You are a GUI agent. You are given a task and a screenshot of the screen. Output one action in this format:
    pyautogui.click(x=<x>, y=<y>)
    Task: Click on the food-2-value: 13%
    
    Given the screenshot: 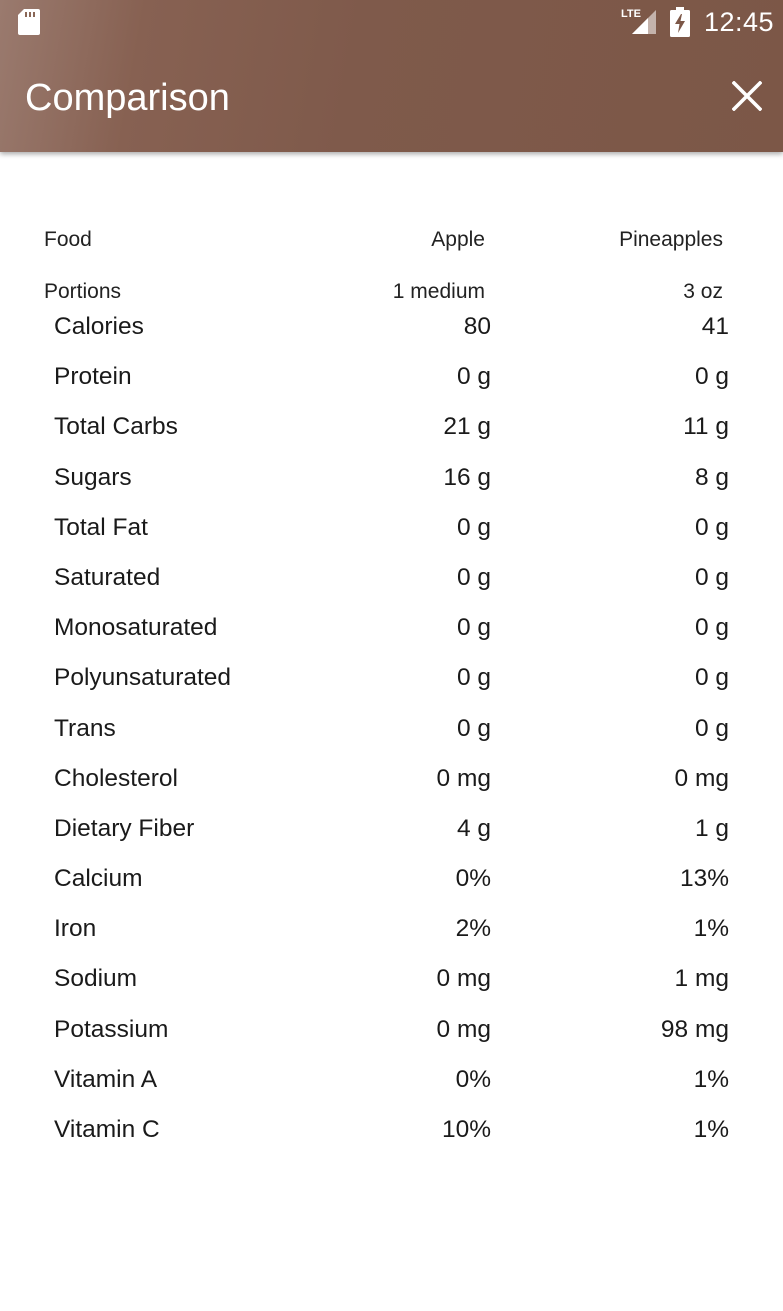 What is the action you would take?
    pyautogui.click(x=704, y=879)
    